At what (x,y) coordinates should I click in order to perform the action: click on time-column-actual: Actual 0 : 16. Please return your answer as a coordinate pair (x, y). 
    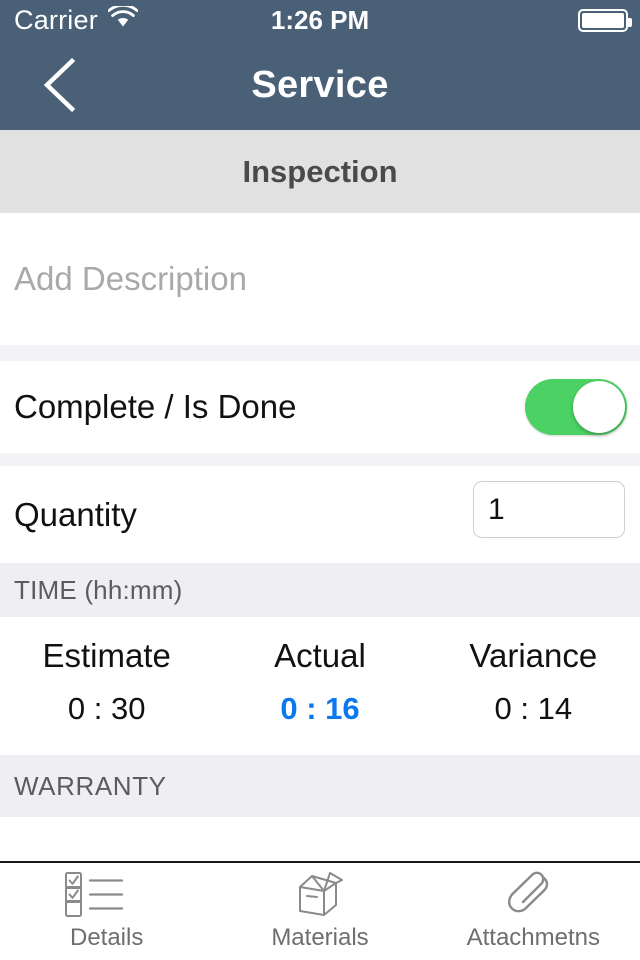
    Looking at the image, I should click on (319, 682).